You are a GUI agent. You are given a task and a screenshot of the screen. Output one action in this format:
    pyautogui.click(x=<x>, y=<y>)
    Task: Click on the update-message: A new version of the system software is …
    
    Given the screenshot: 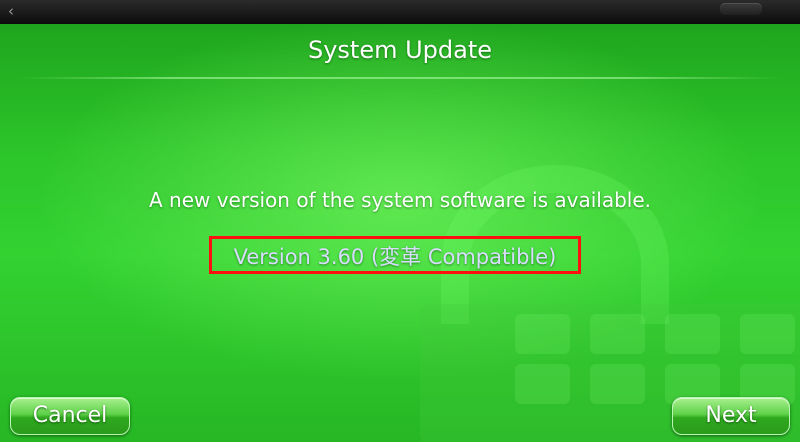 What is the action you would take?
    pyautogui.click(x=400, y=200)
    